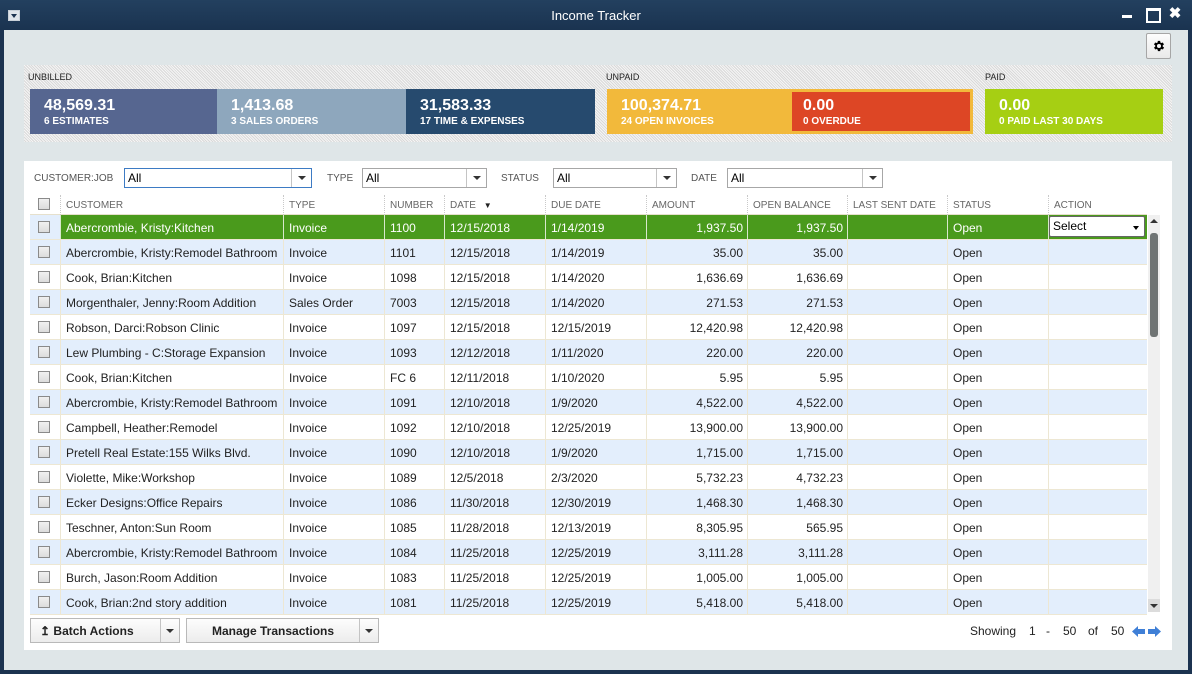 This screenshot has height=674, width=1192. What do you see at coordinates (1032, 631) in the screenshot?
I see `paging-from: 1` at bounding box center [1032, 631].